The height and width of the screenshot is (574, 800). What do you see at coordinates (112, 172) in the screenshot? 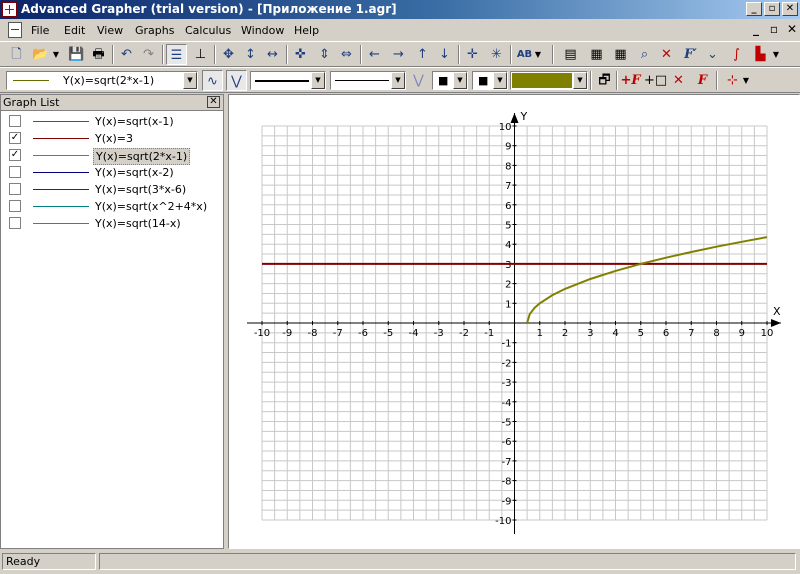
I see `graph-list-item: Y(x)=sqrt(x-2)` at bounding box center [112, 172].